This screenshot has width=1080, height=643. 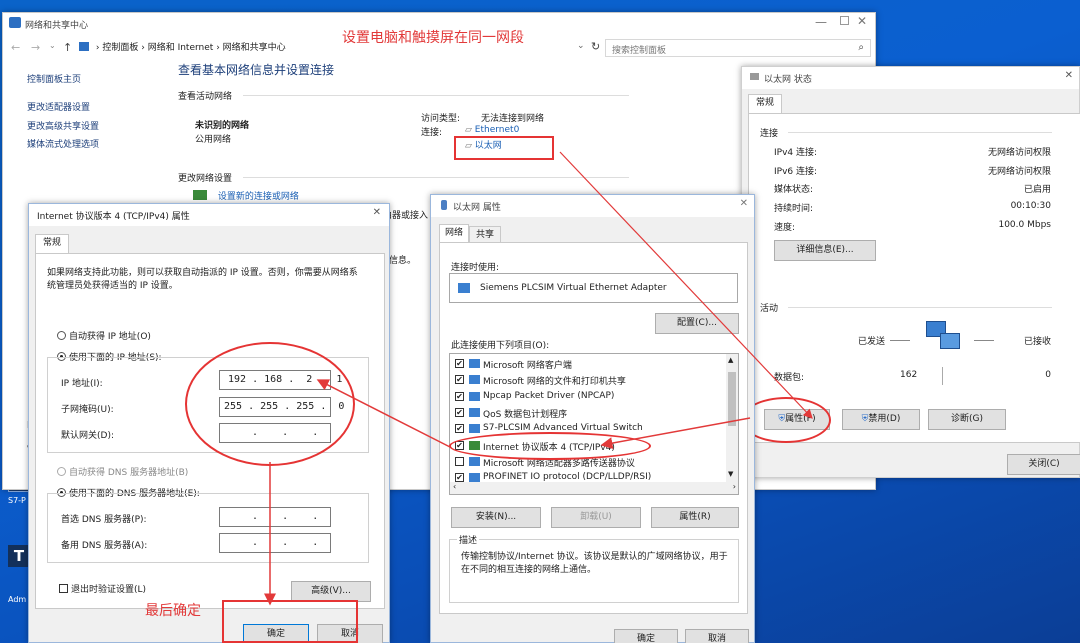 What do you see at coordinates (383, 413) in the screenshot?
I see `arrow-to-ip-fields` at bounding box center [383, 413].